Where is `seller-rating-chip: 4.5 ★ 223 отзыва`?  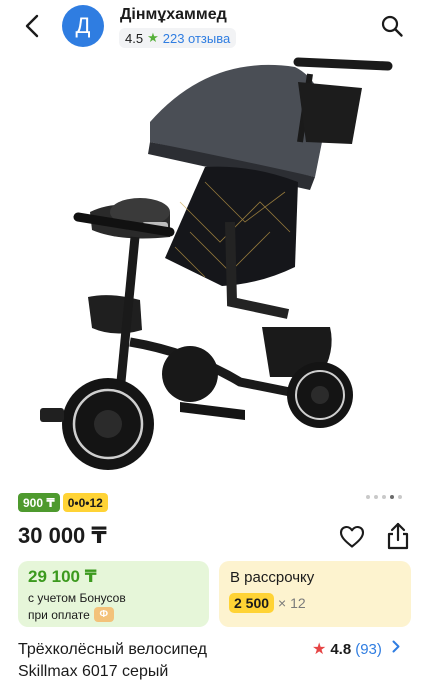
seller-rating-chip: 4.5 ★ 223 отзыва is located at coordinates (178, 38).